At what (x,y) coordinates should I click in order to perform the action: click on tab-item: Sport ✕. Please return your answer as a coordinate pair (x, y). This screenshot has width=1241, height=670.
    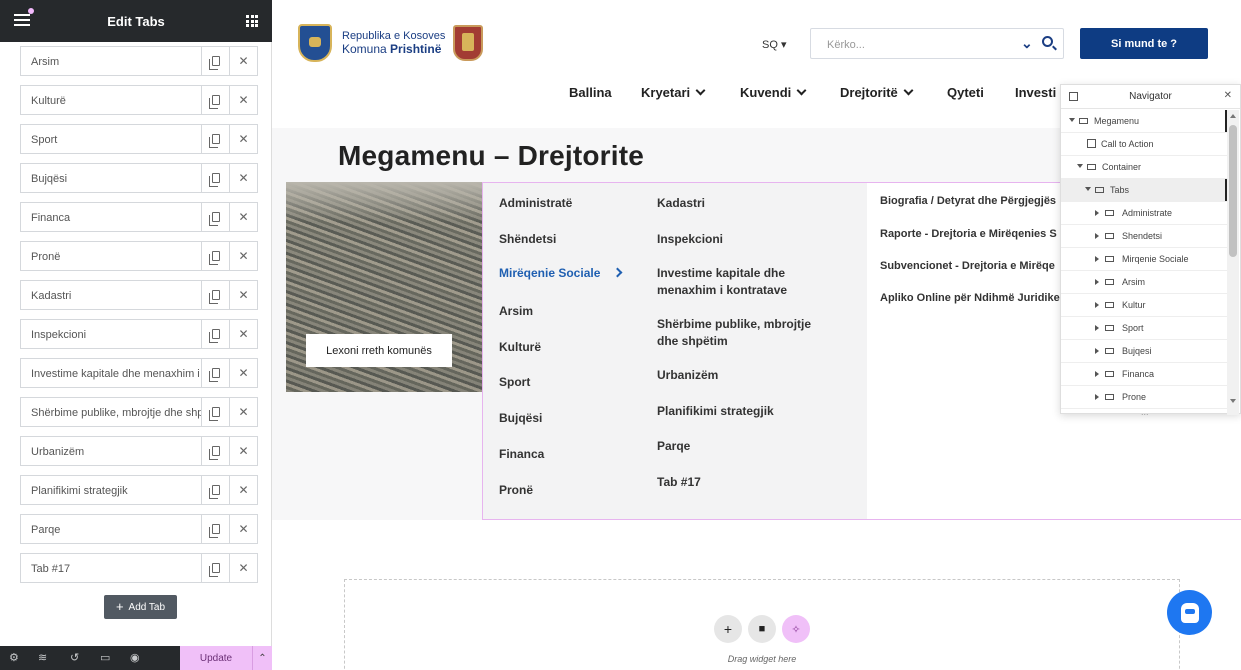
    Looking at the image, I should click on (139, 139).